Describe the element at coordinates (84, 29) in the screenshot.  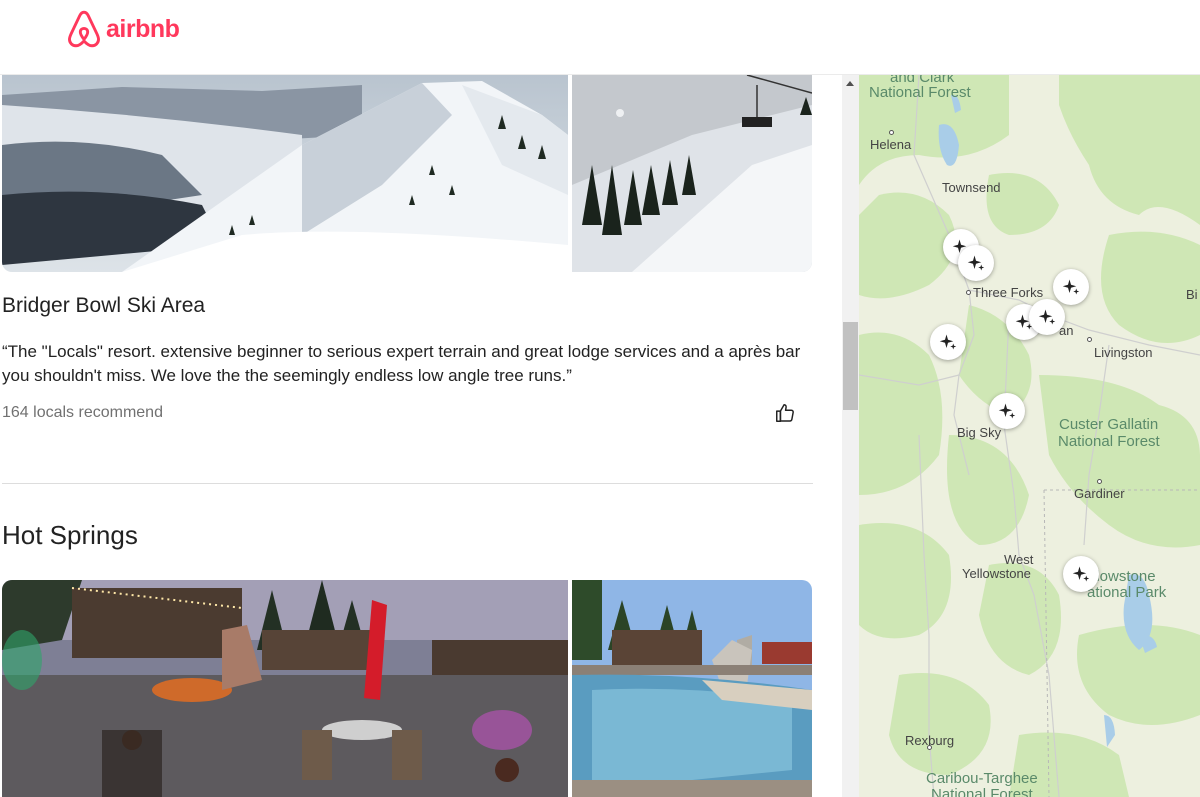
I see `airbnb-logo-icon` at that location.